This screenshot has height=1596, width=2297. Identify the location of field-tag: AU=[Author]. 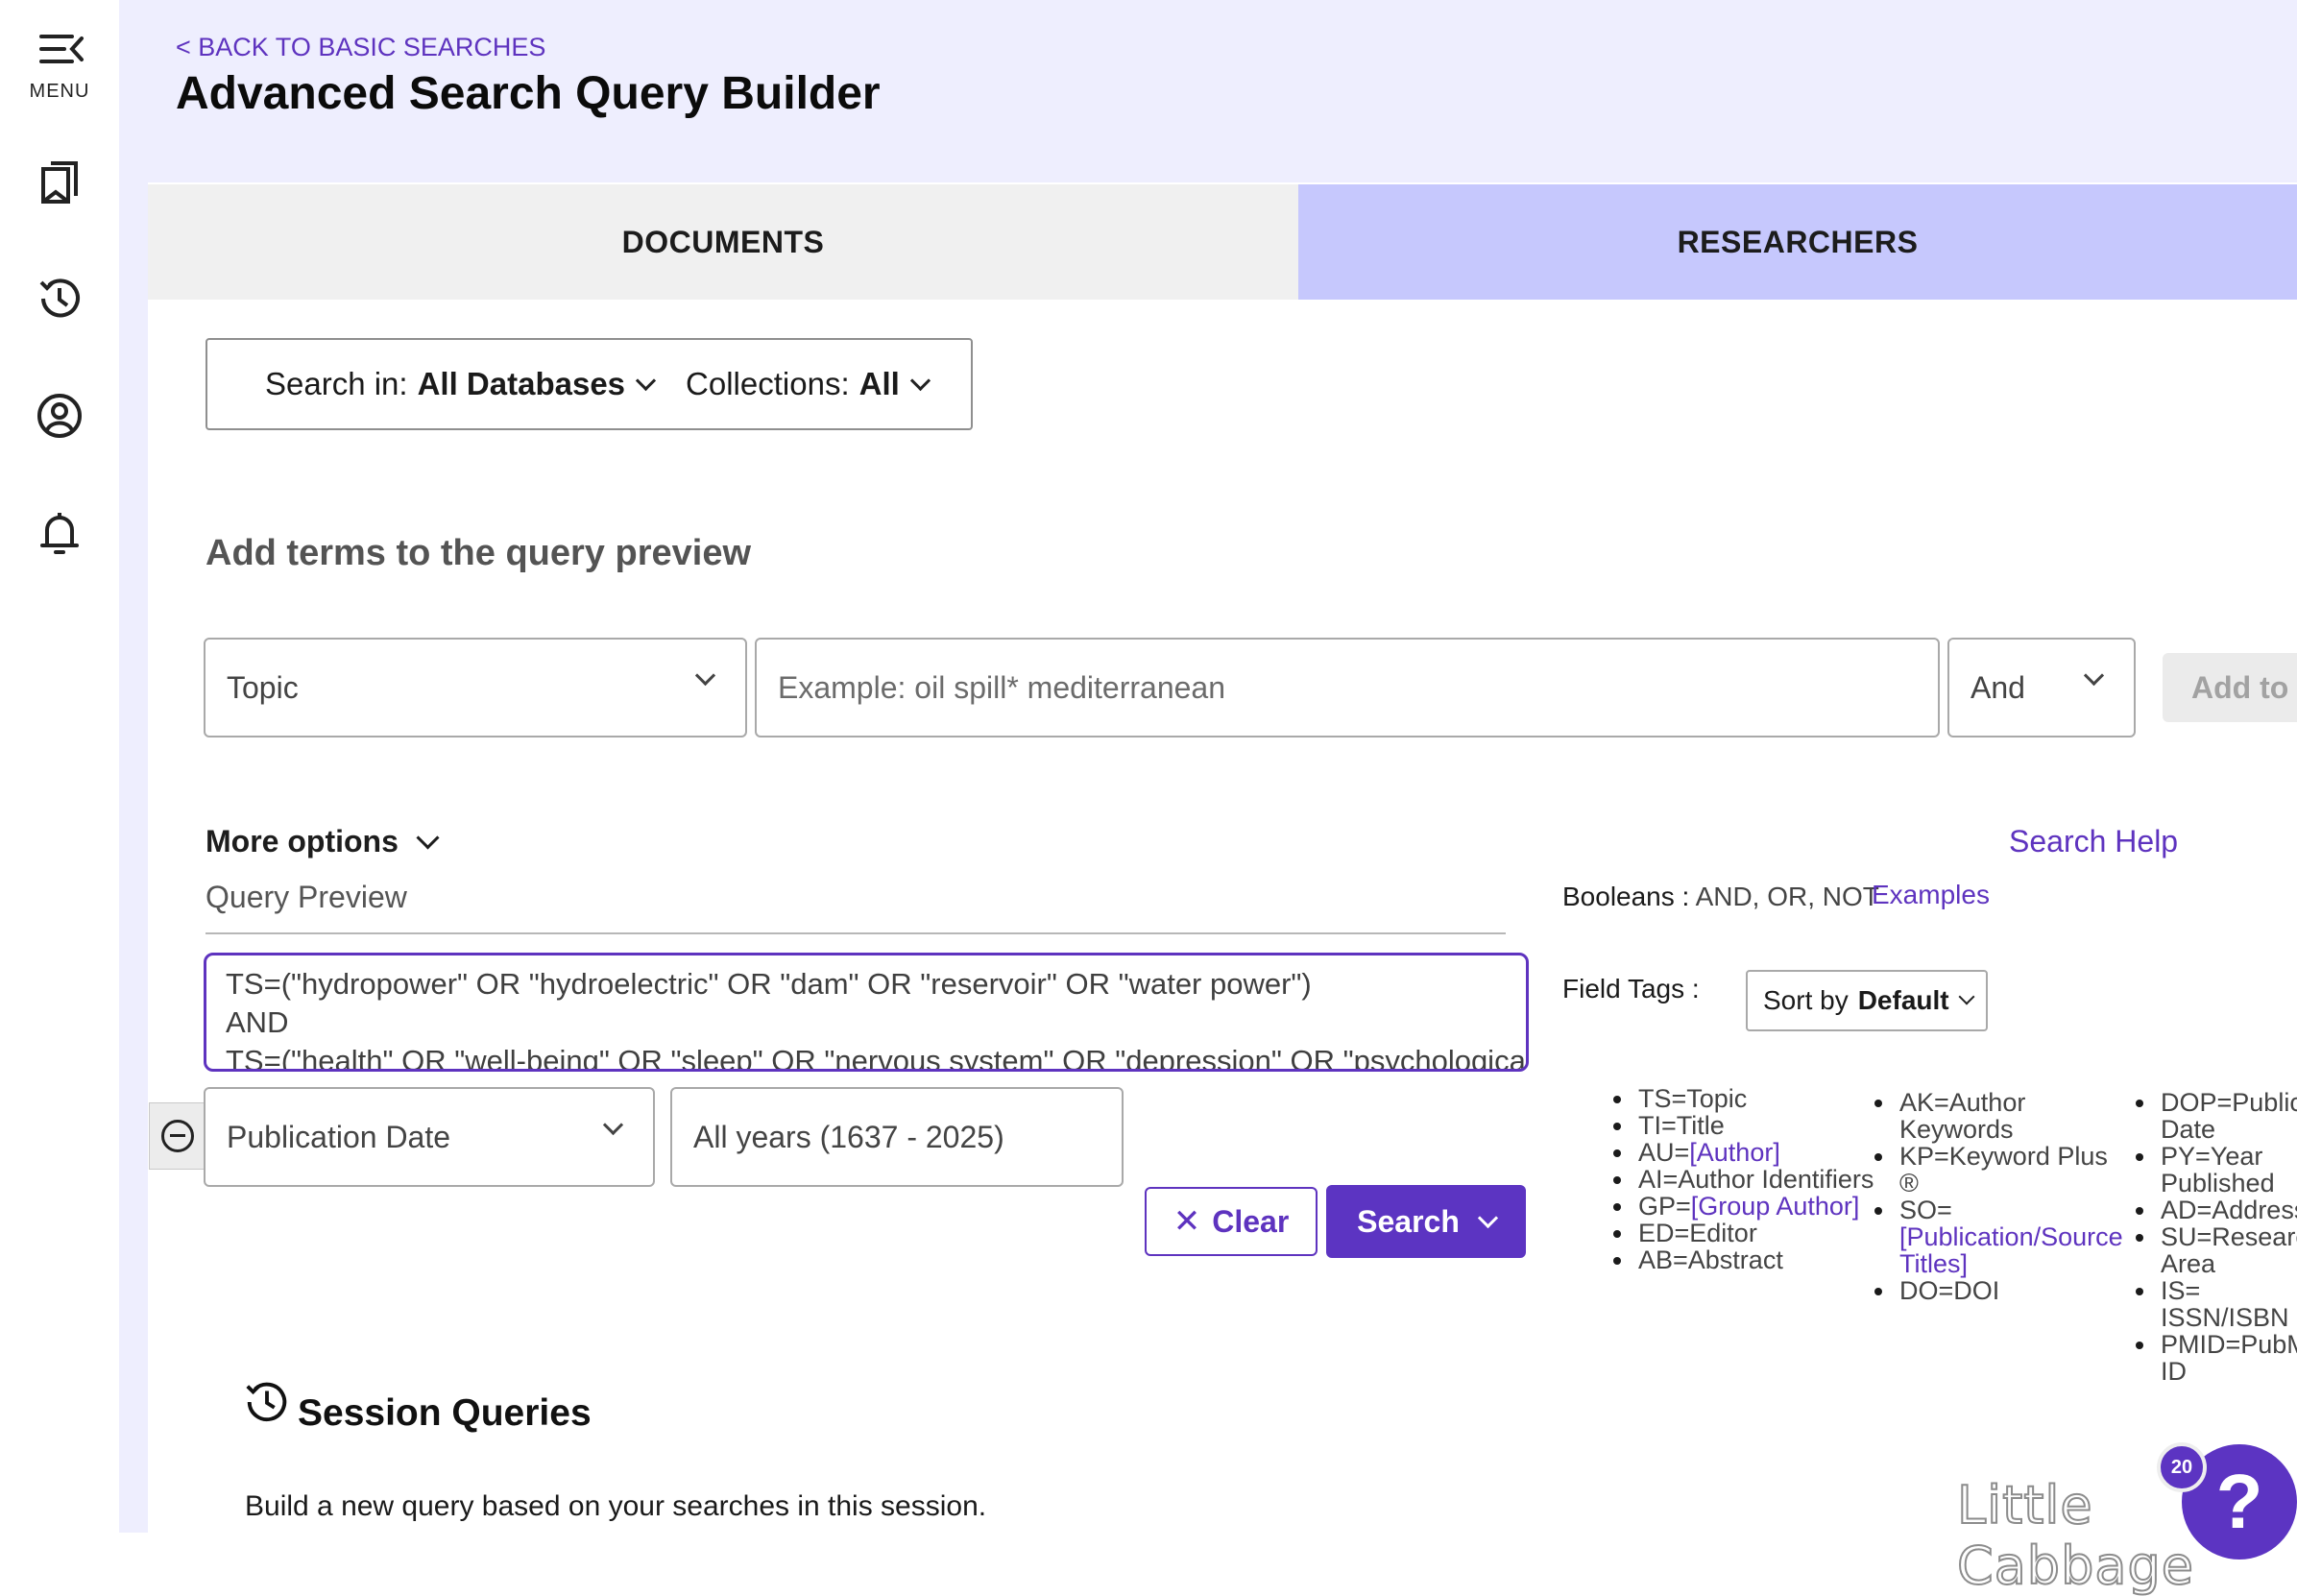
(1748, 1152).